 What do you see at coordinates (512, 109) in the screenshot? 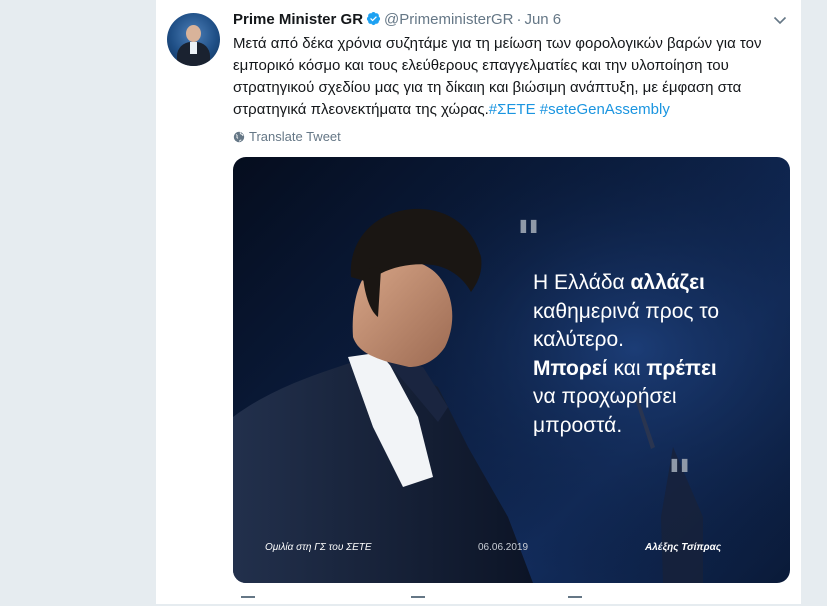
I see `hashtag-sete: #ΣΕΤΕ` at bounding box center [512, 109].